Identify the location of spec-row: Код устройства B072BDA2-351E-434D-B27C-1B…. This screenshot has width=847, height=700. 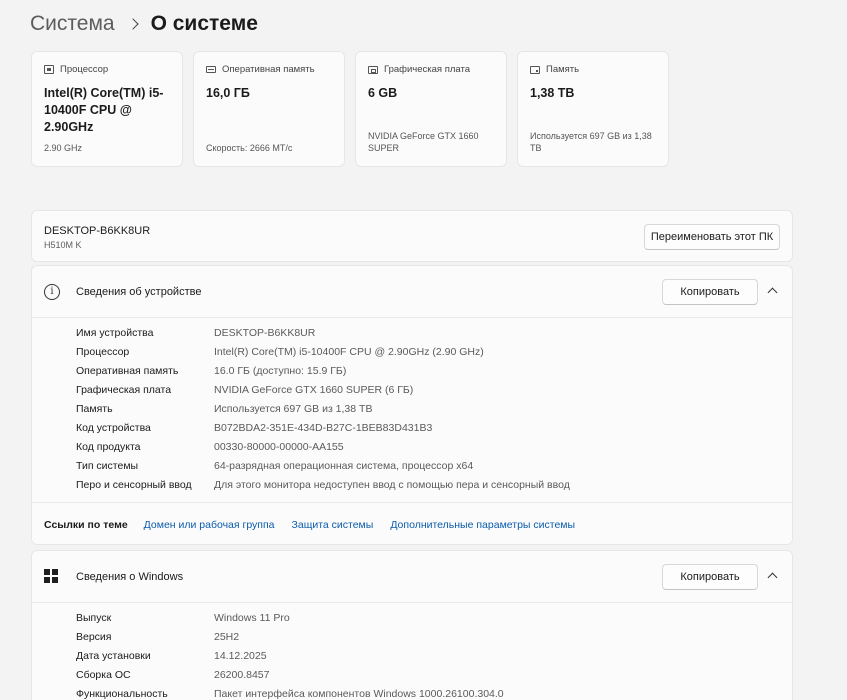
(412, 428).